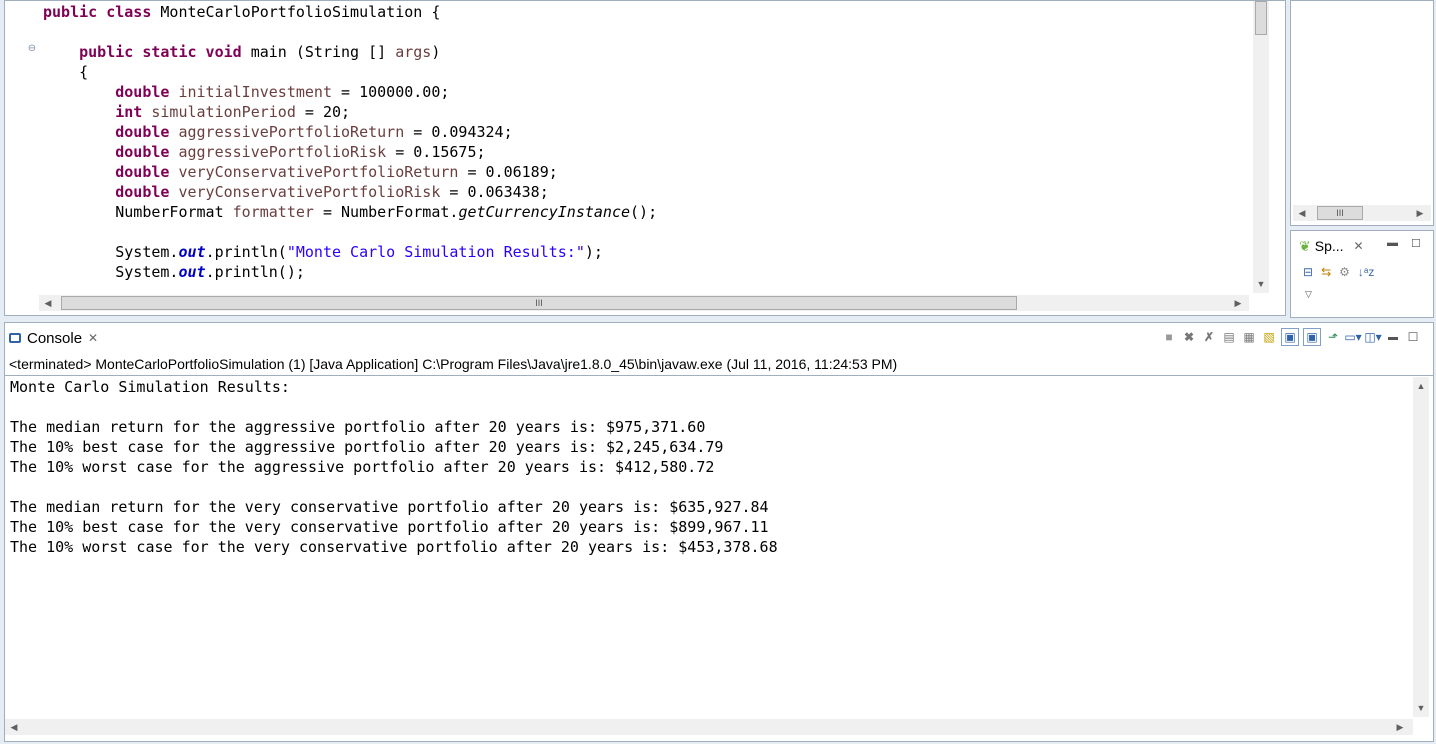 The height and width of the screenshot is (744, 1436). I want to click on remove-all-icon: ✗, so click(1209, 337).